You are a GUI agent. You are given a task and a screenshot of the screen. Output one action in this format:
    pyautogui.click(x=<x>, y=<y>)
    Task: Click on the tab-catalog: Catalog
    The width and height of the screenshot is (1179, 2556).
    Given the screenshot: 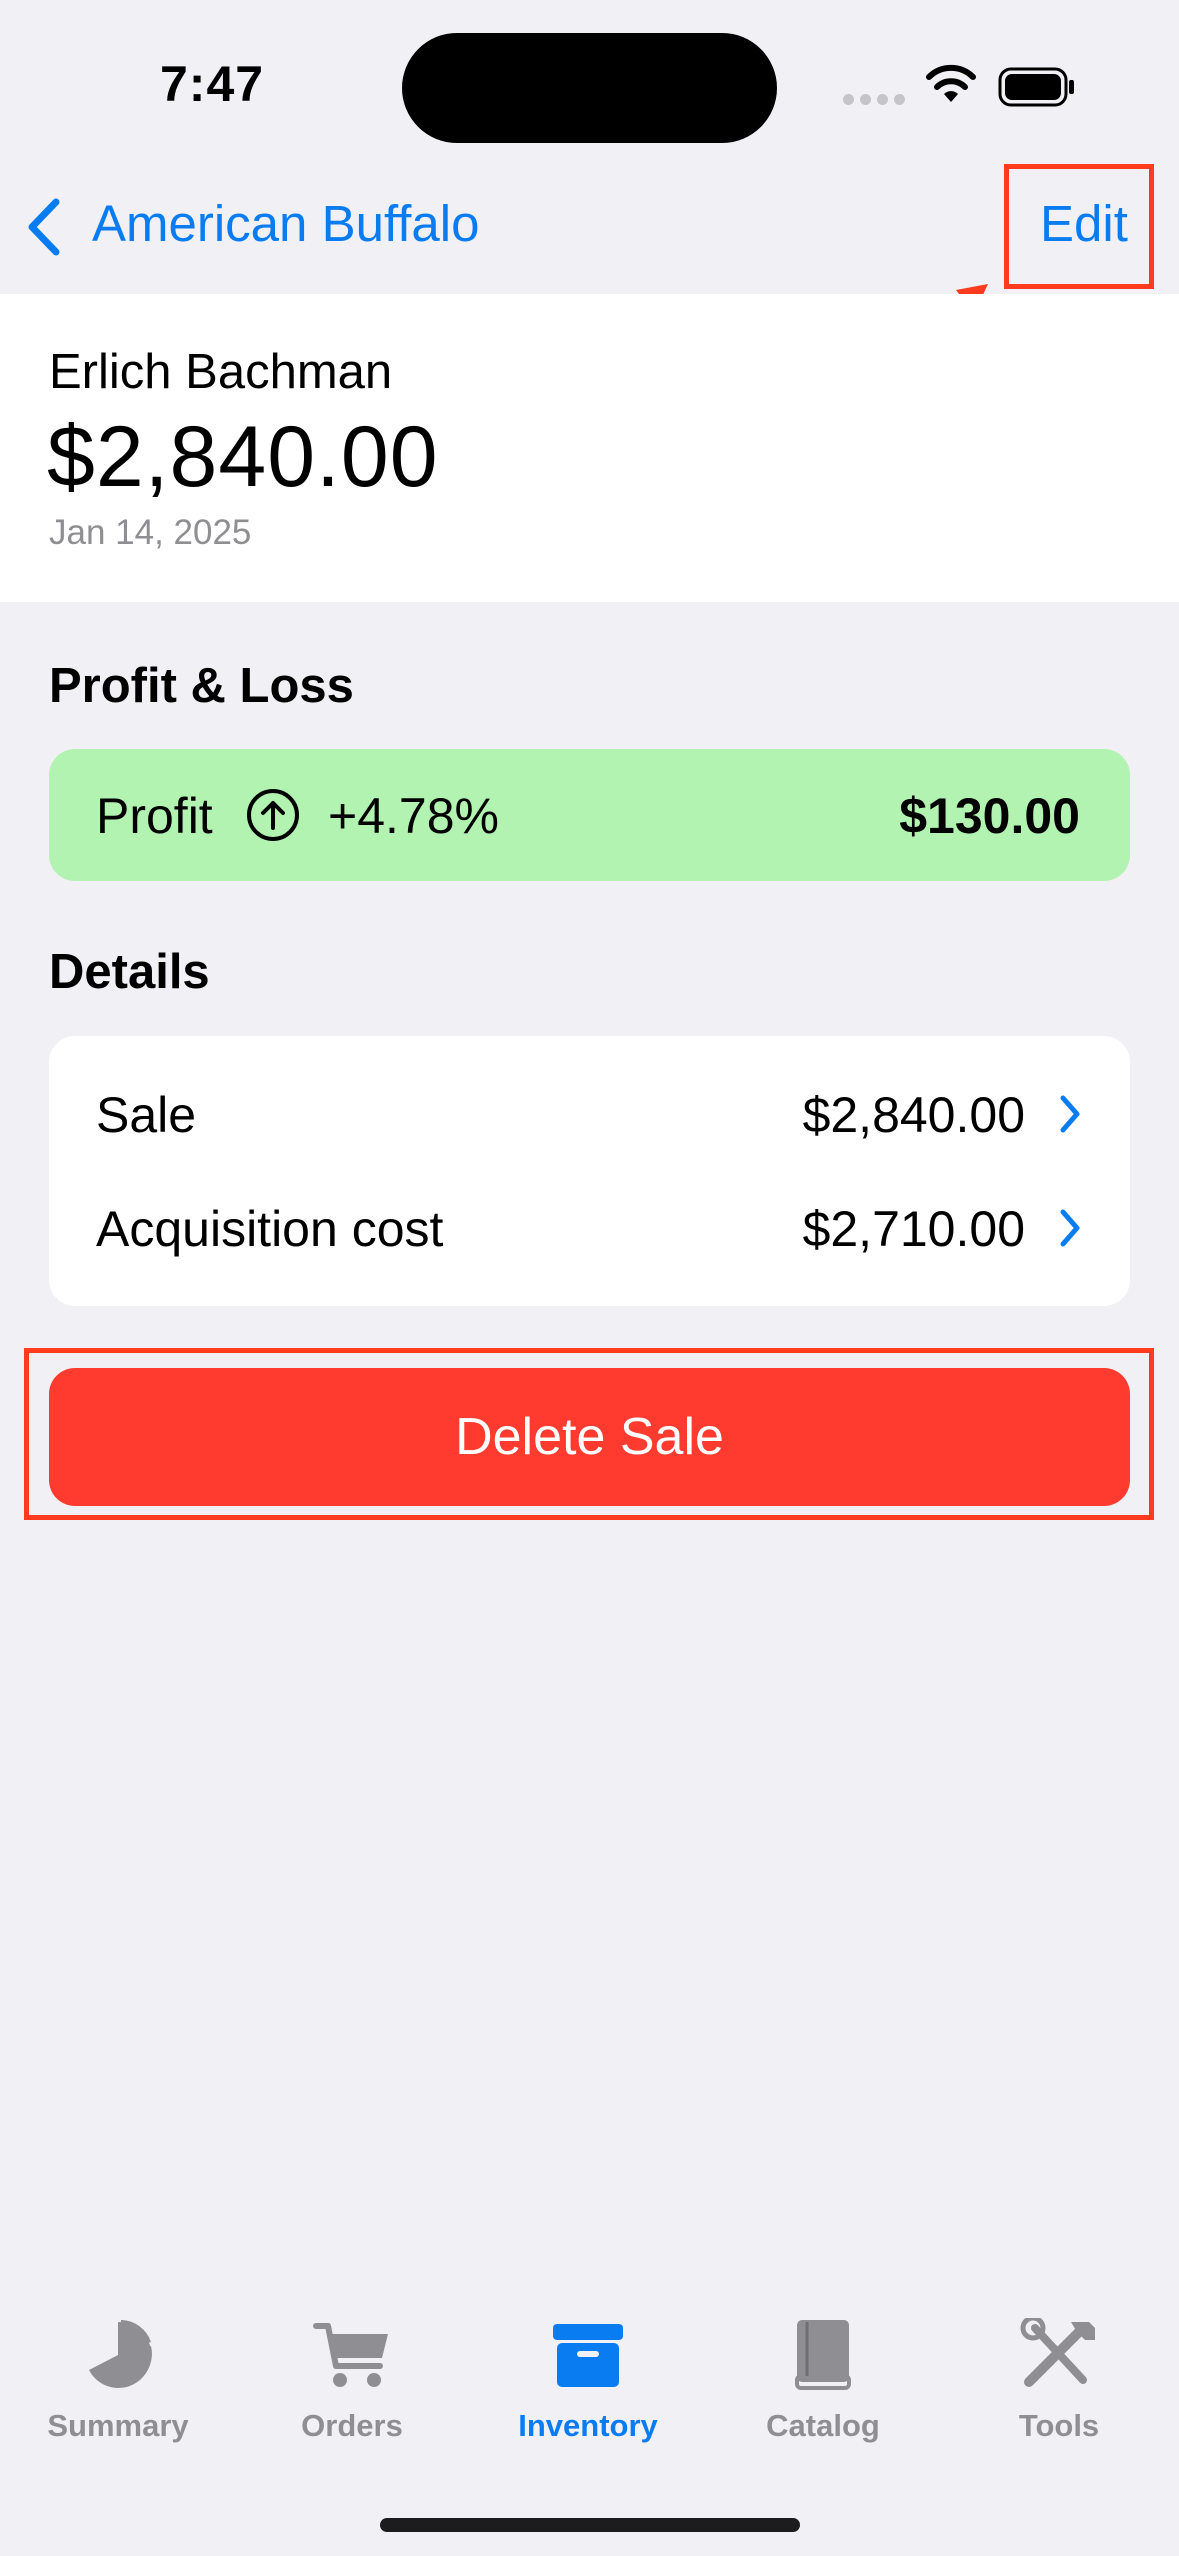 What is the action you would take?
    pyautogui.click(x=823, y=2381)
    